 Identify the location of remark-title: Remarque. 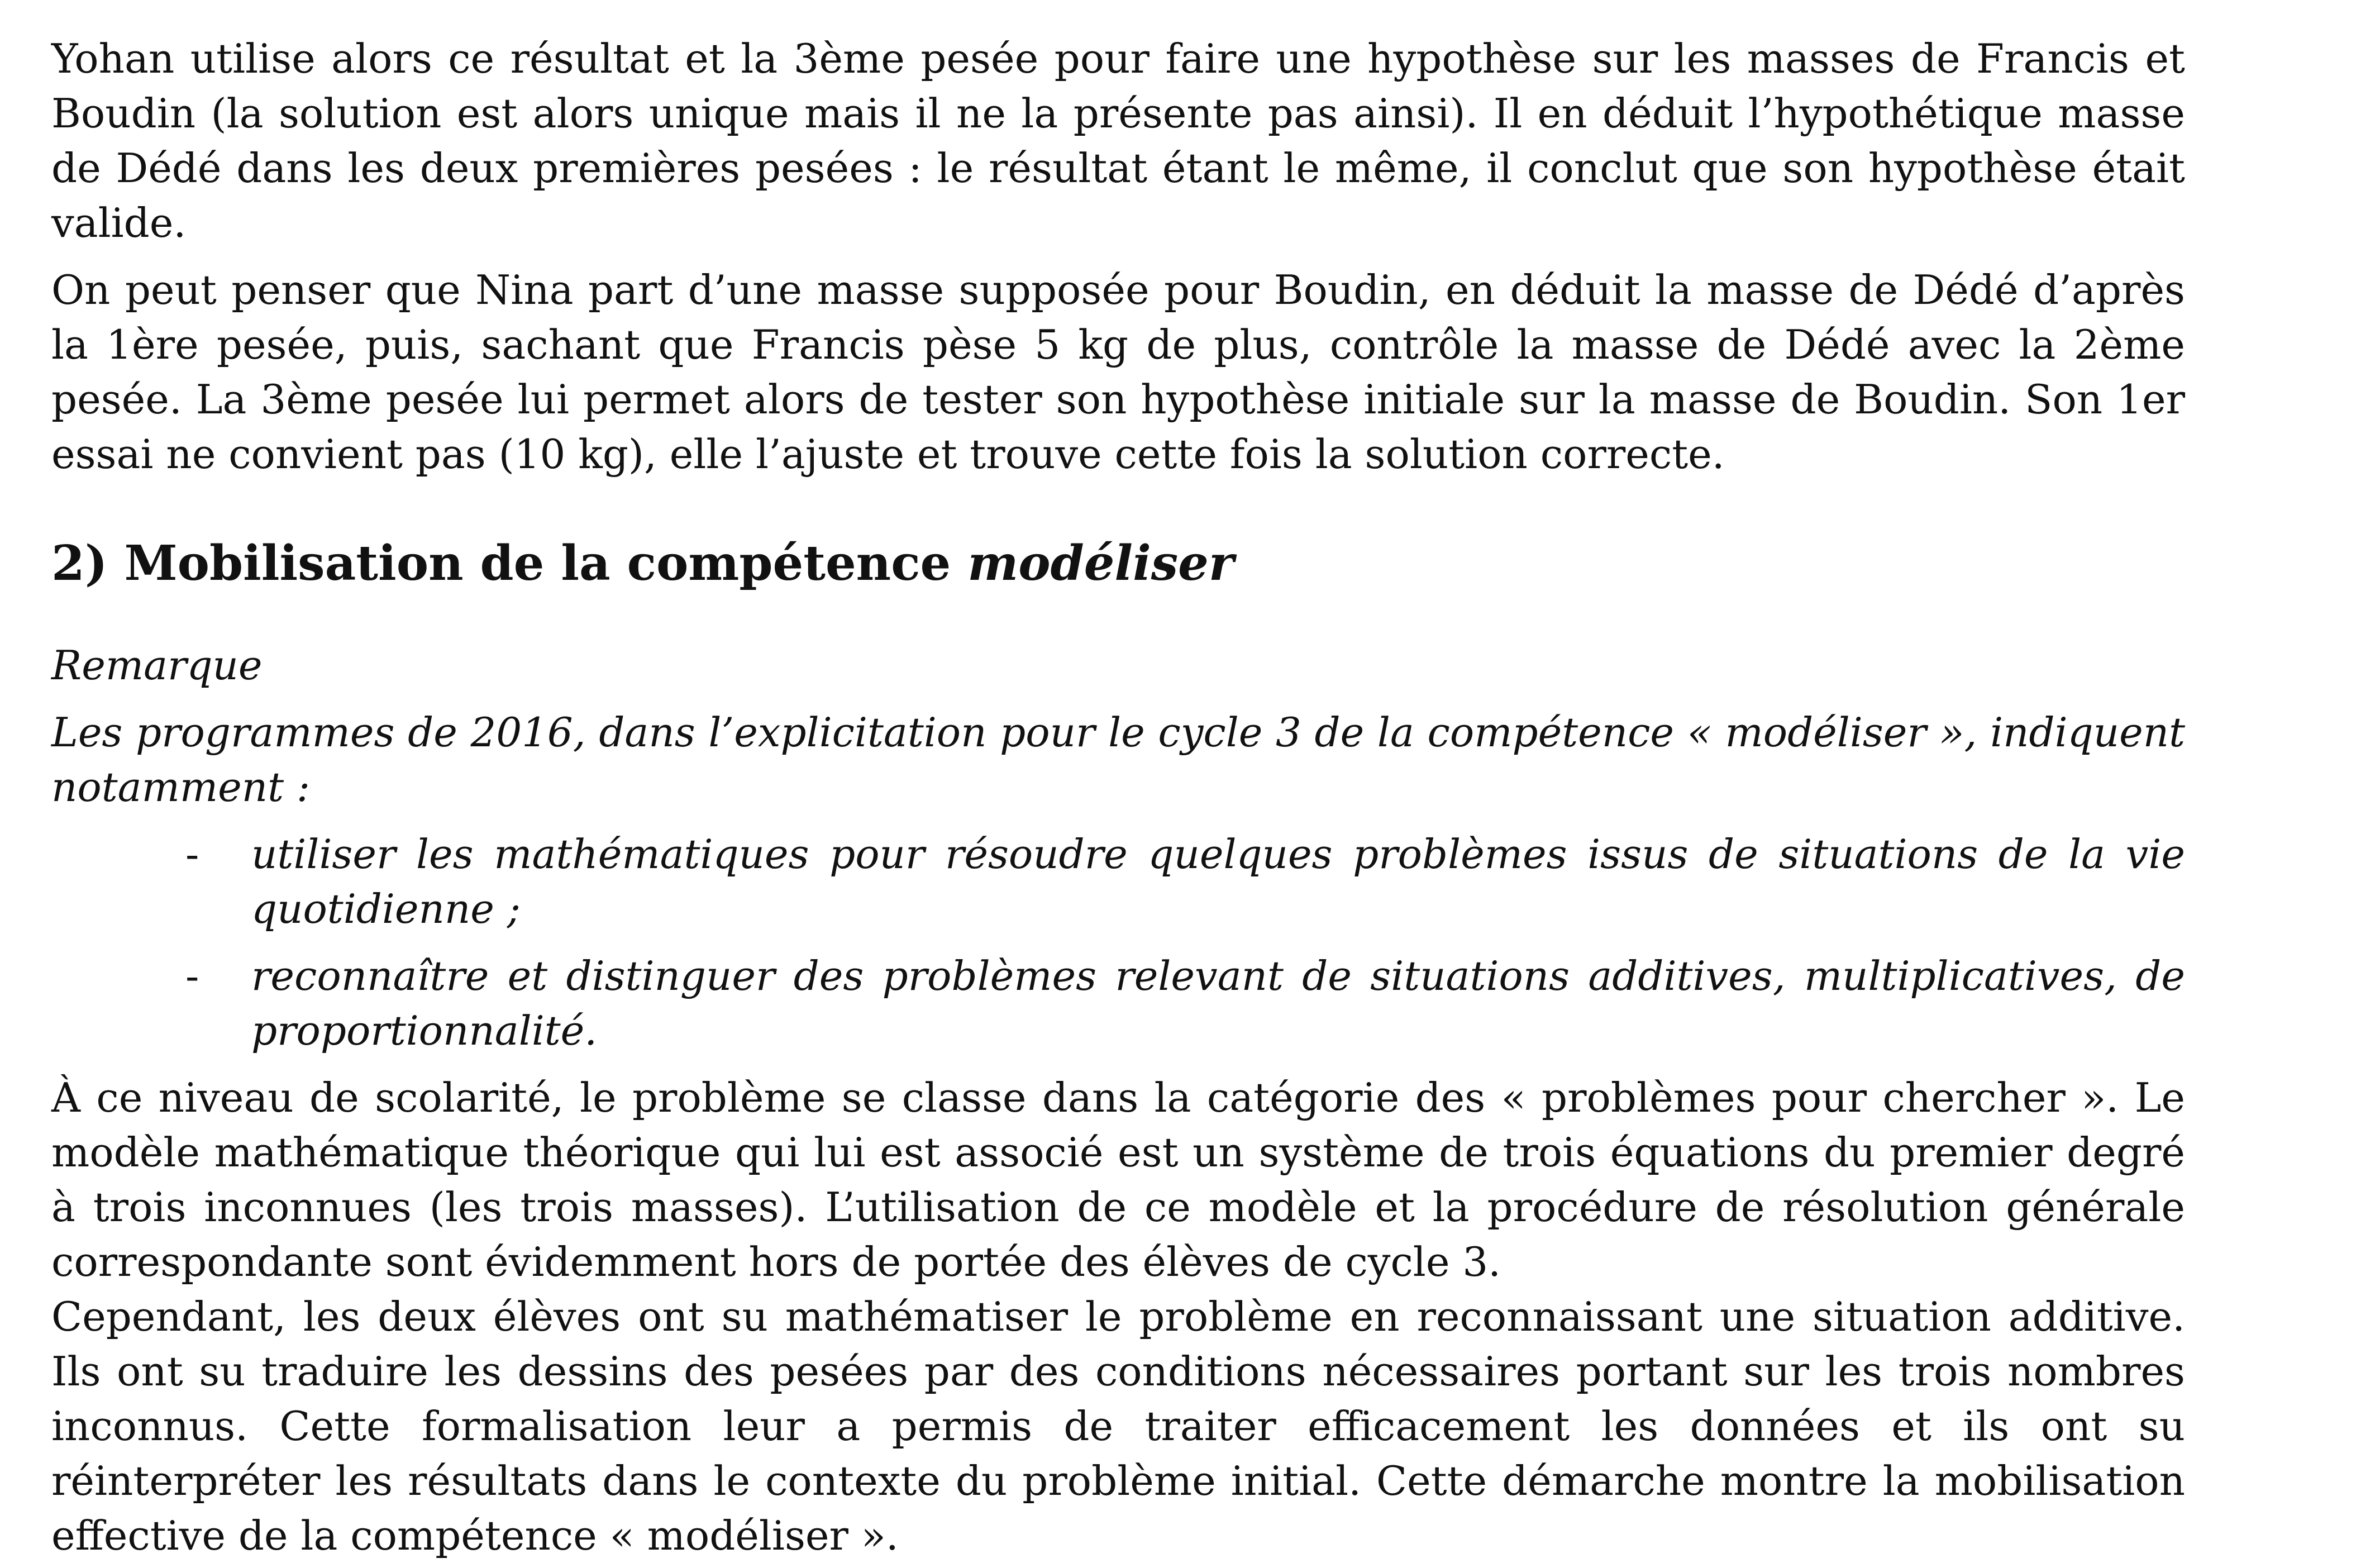
(157, 665).